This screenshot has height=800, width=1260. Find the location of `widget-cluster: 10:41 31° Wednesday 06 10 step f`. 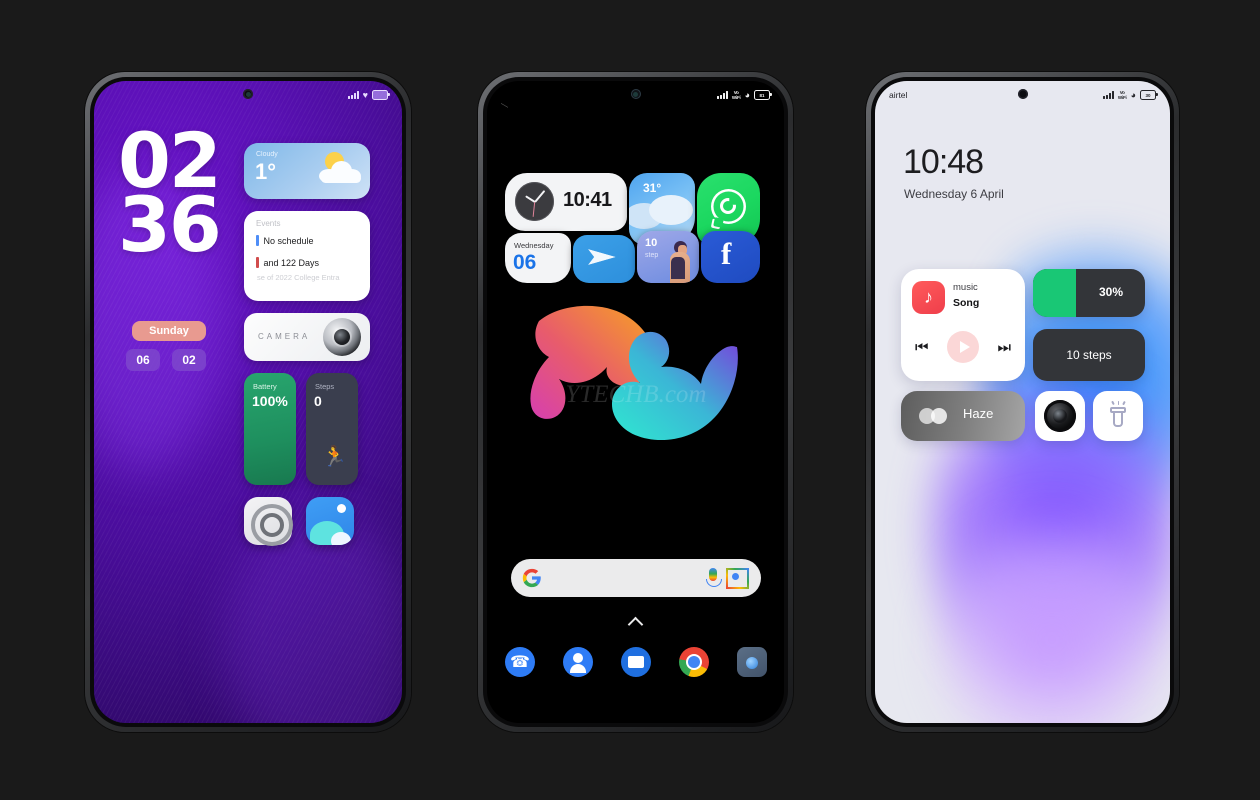

widget-cluster: 10:41 31° Wednesday 06 10 step f is located at coordinates (632, 228).